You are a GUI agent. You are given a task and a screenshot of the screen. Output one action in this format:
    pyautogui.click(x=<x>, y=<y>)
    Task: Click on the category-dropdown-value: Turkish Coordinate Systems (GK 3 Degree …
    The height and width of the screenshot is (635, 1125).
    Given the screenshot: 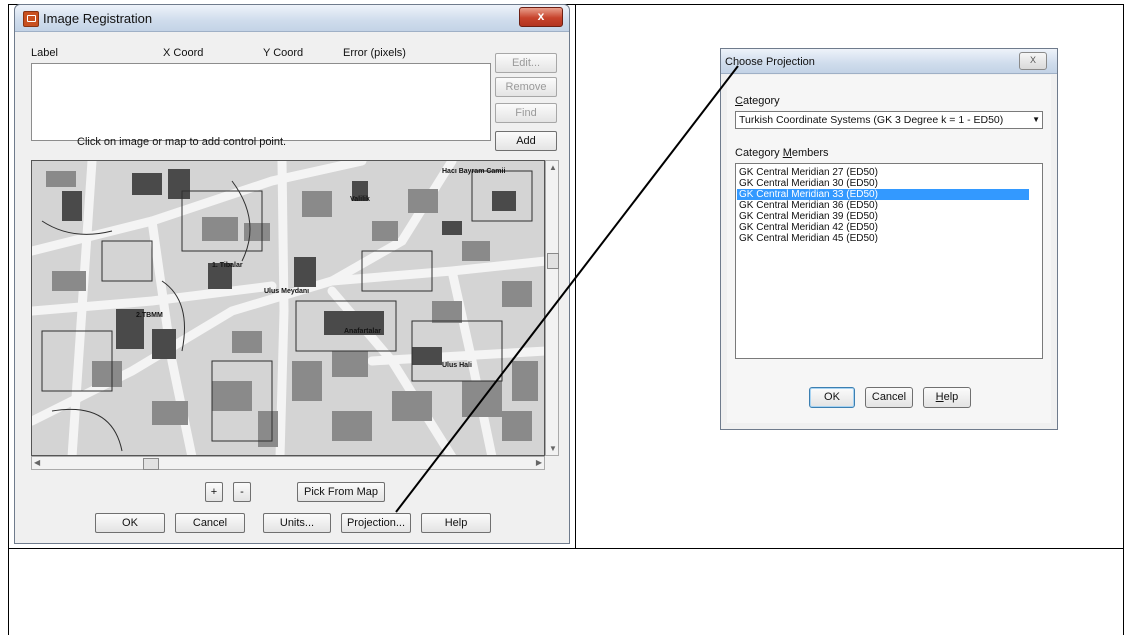 What is the action you would take?
    pyautogui.click(x=871, y=120)
    